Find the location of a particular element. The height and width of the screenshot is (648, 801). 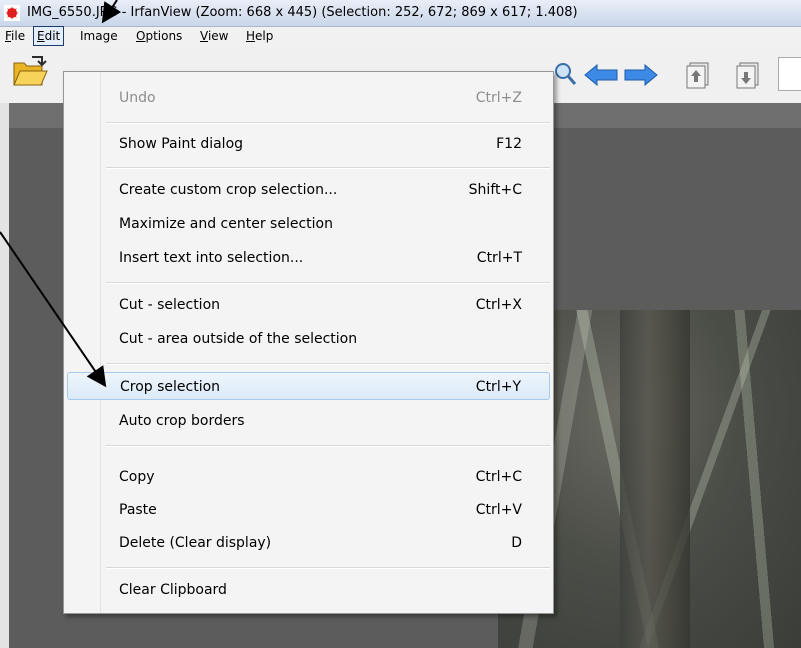

page-down-icon is located at coordinates (748, 75).